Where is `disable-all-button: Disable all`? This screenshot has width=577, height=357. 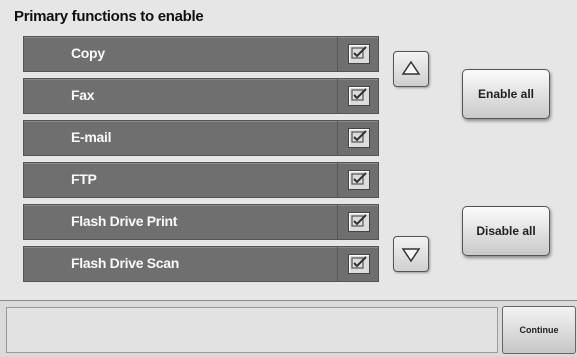 disable-all-button: Disable all is located at coordinates (506, 231).